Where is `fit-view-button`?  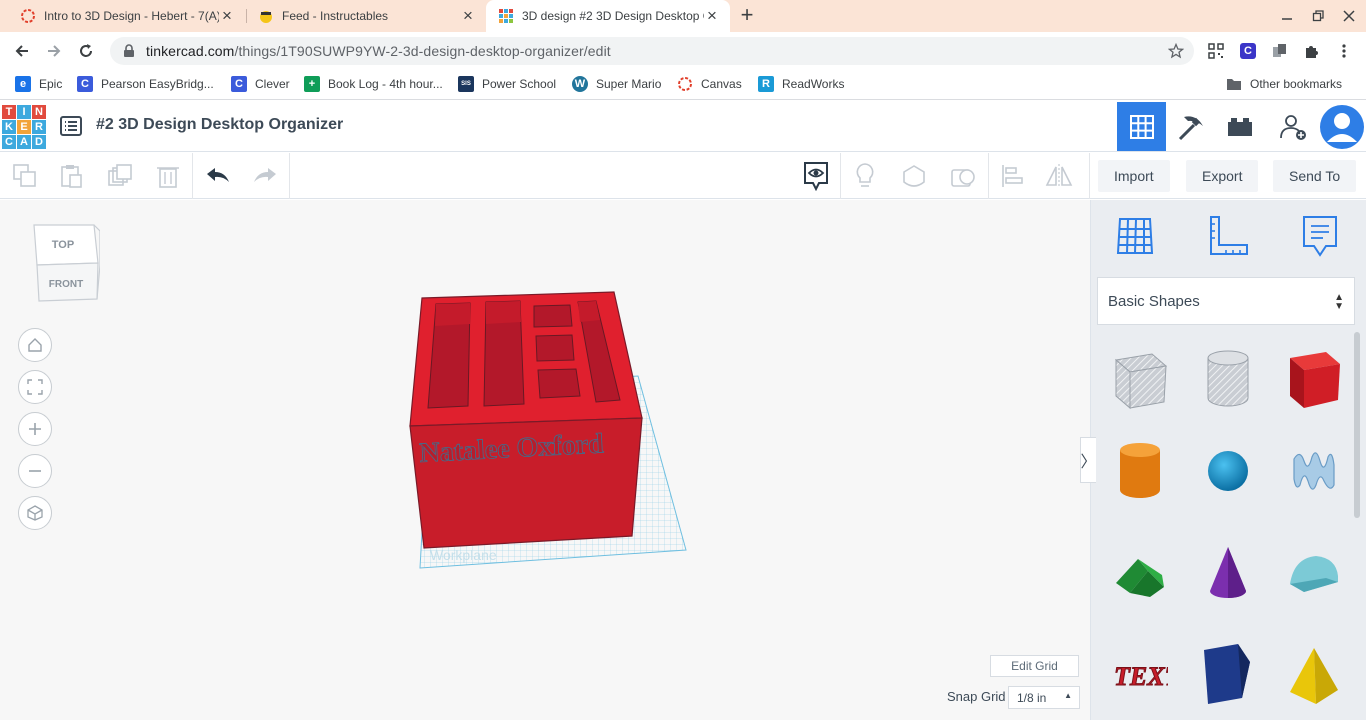
fit-view-button is located at coordinates (35, 387).